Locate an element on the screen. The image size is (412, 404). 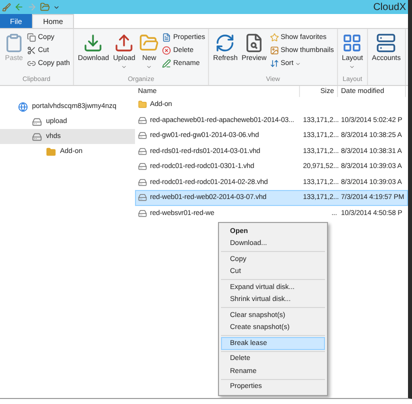
caret-icon is located at coordinates (56, 7).